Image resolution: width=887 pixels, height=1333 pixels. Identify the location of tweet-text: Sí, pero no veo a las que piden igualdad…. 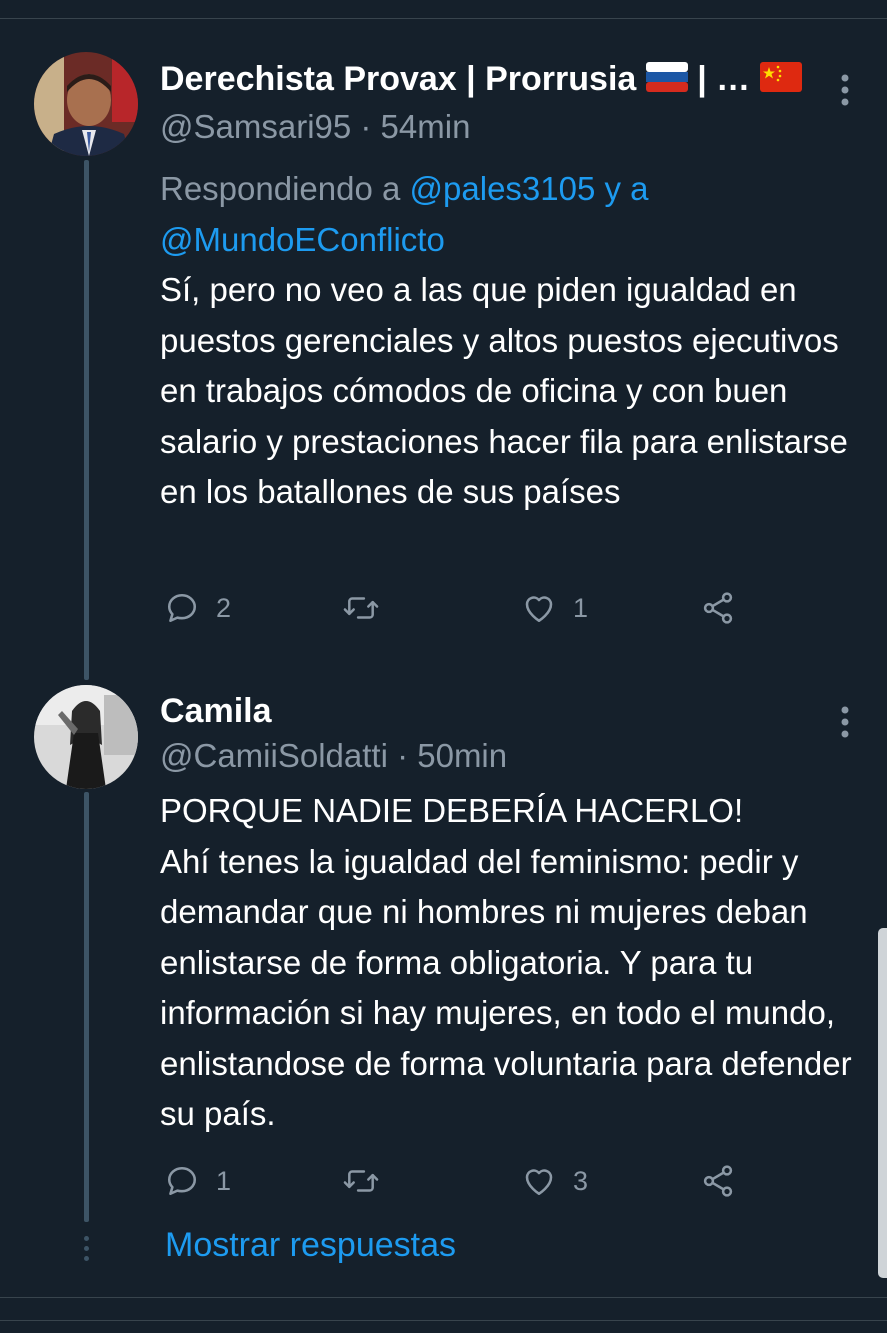
(504, 390).